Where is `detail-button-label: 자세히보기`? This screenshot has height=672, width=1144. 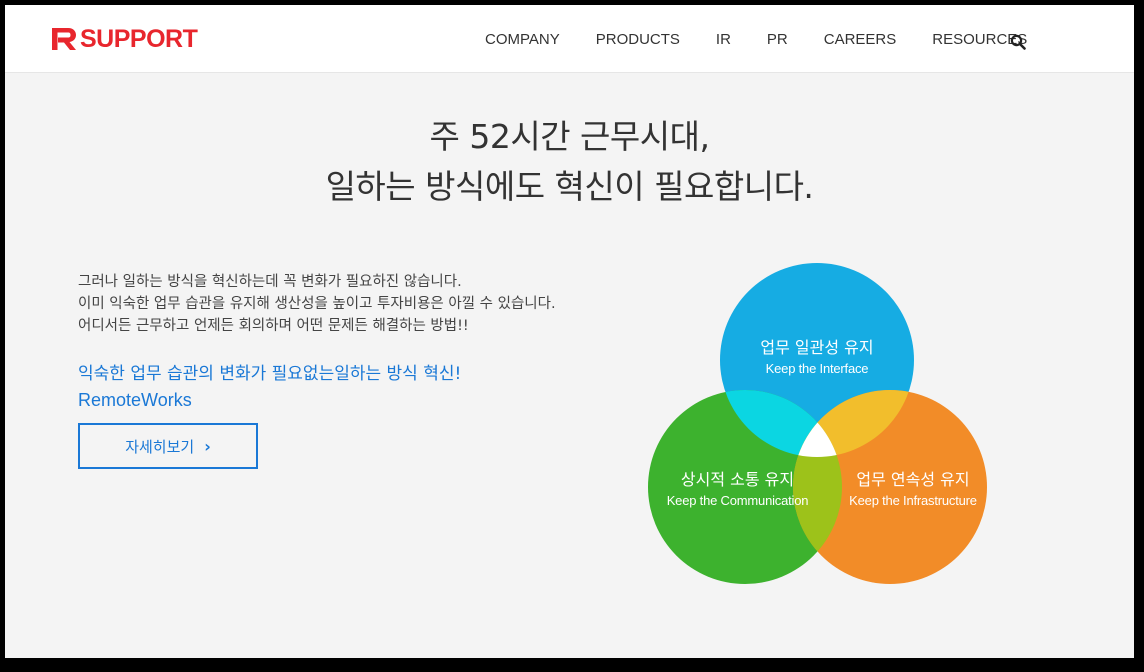 detail-button-label: 자세히보기 is located at coordinates (160, 446).